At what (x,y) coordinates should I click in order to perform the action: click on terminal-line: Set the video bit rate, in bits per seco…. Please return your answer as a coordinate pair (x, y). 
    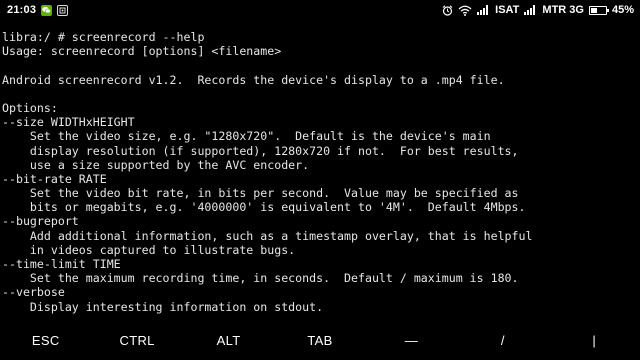
    Looking at the image, I should click on (260, 193).